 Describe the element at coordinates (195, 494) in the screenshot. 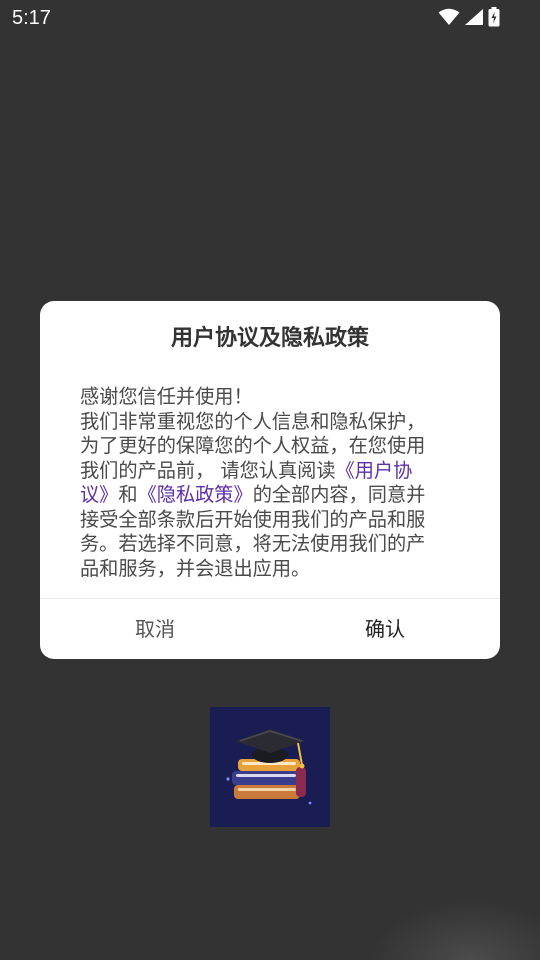

I see `privacy-policy-link: 《隐私政策》` at that location.